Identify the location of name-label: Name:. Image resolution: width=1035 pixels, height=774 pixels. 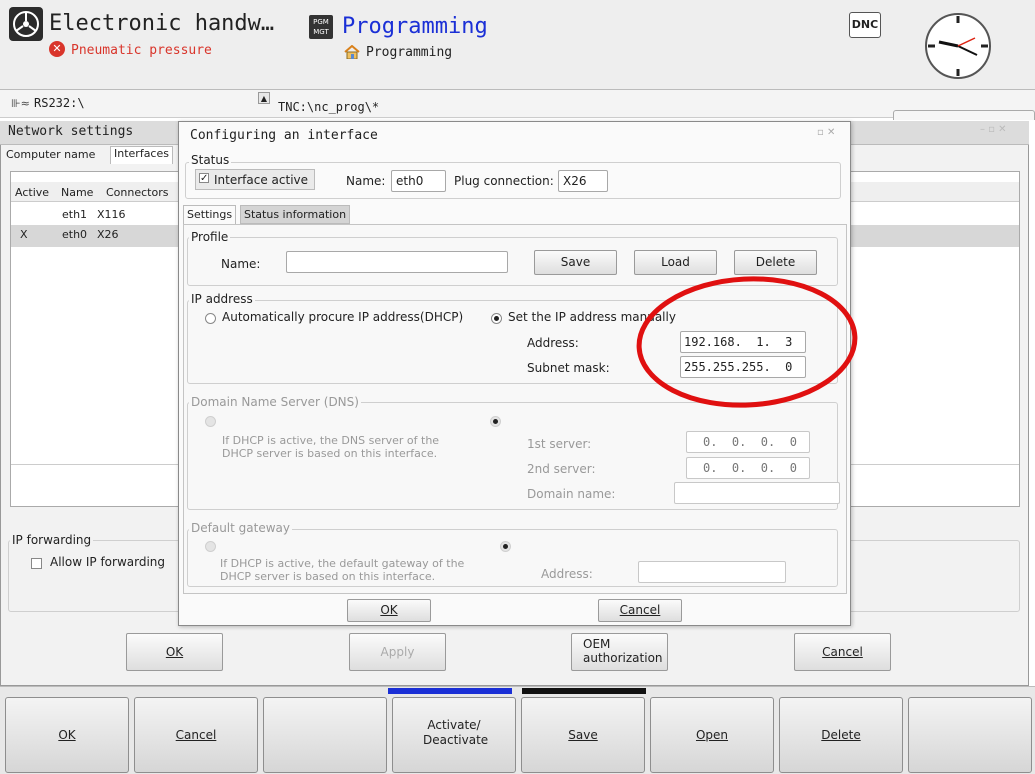
(366, 181).